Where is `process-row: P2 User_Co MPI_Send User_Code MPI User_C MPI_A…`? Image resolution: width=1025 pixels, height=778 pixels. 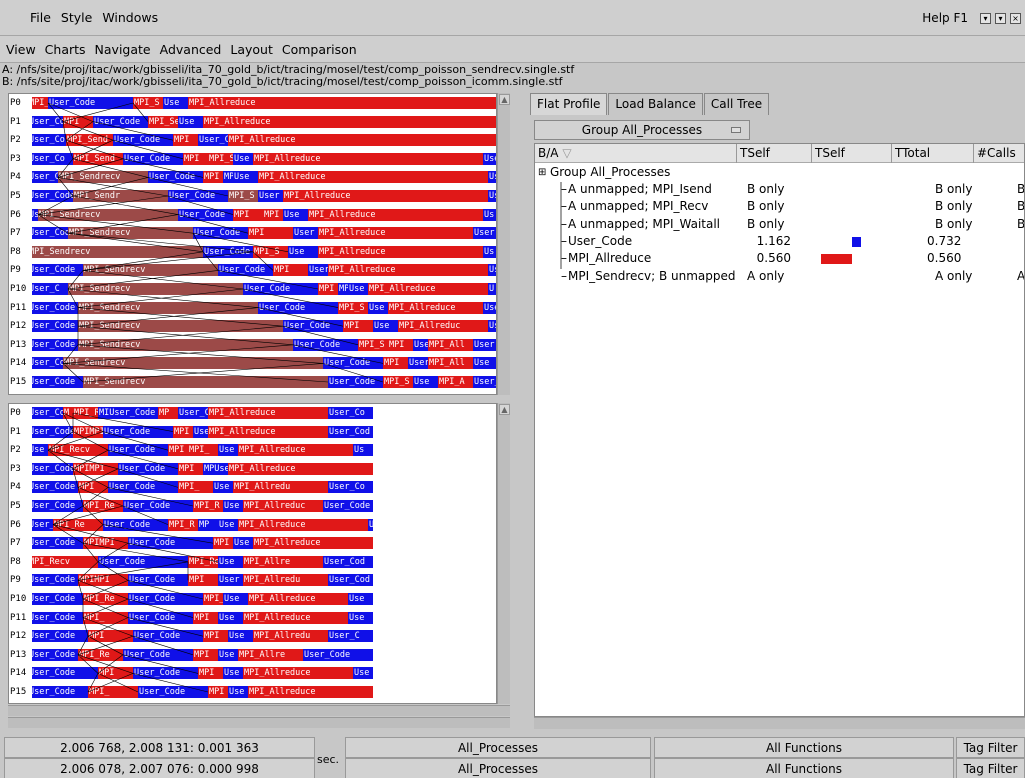
process-row: P2 User_Co MPI_Send User_Code MPI User_C MPI_A… is located at coordinates (252, 140).